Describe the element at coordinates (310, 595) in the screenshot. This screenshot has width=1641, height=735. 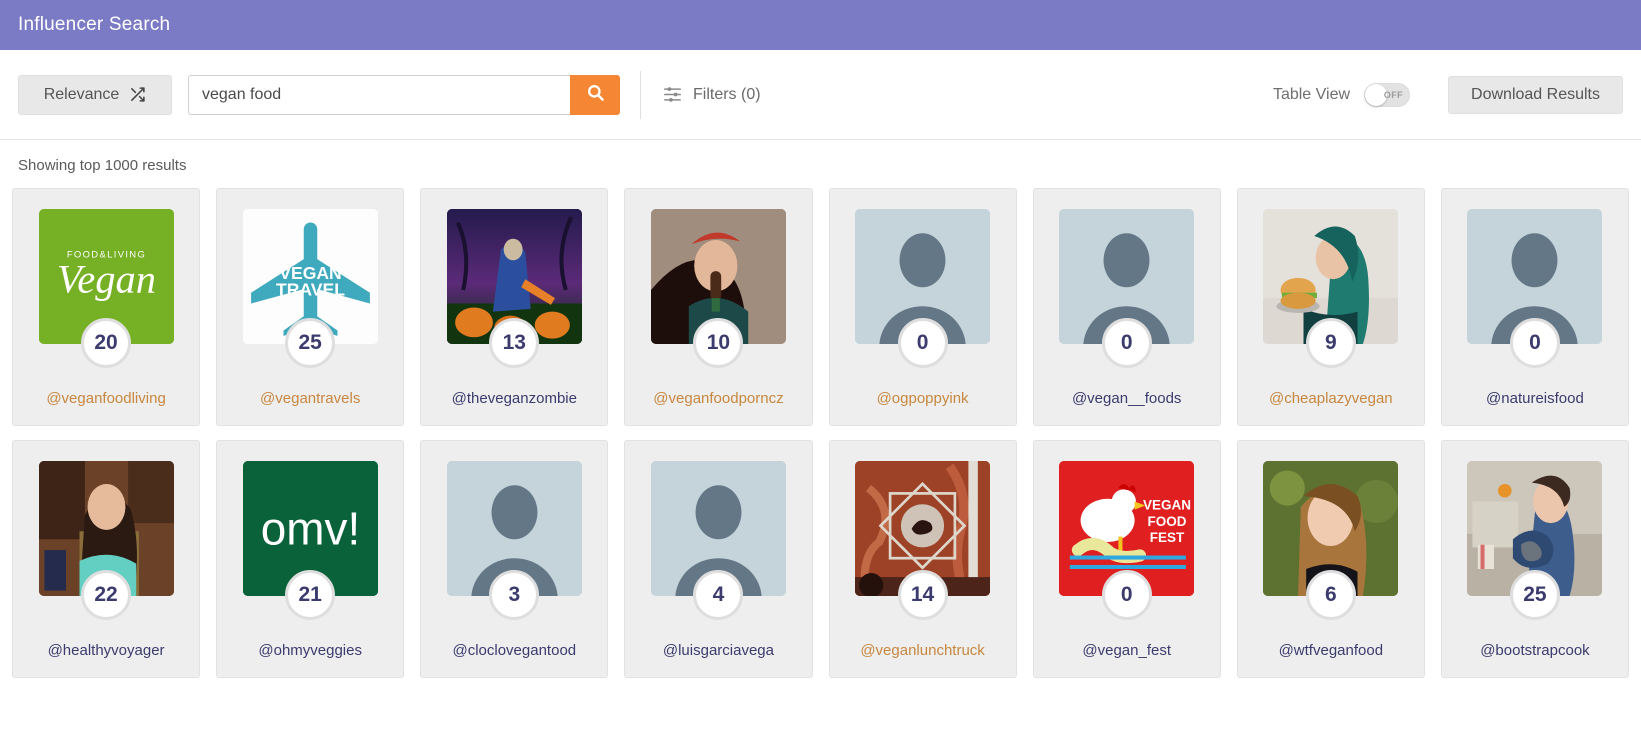
I see `score-badge: 21` at that location.